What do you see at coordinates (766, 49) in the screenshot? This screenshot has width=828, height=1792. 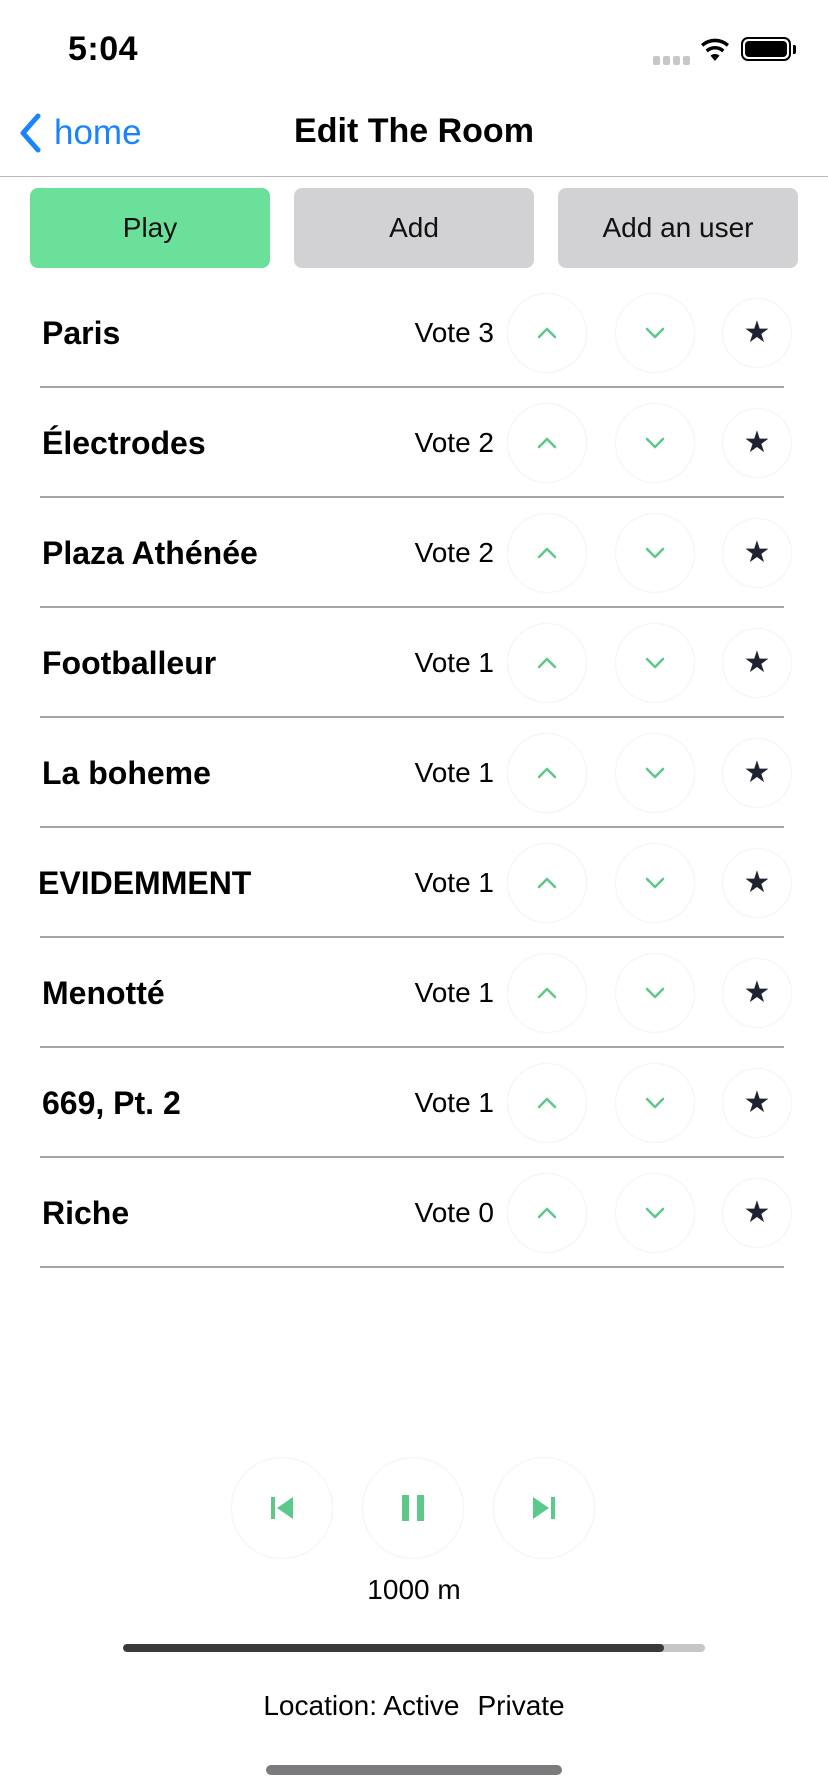 I see `battery-icon` at bounding box center [766, 49].